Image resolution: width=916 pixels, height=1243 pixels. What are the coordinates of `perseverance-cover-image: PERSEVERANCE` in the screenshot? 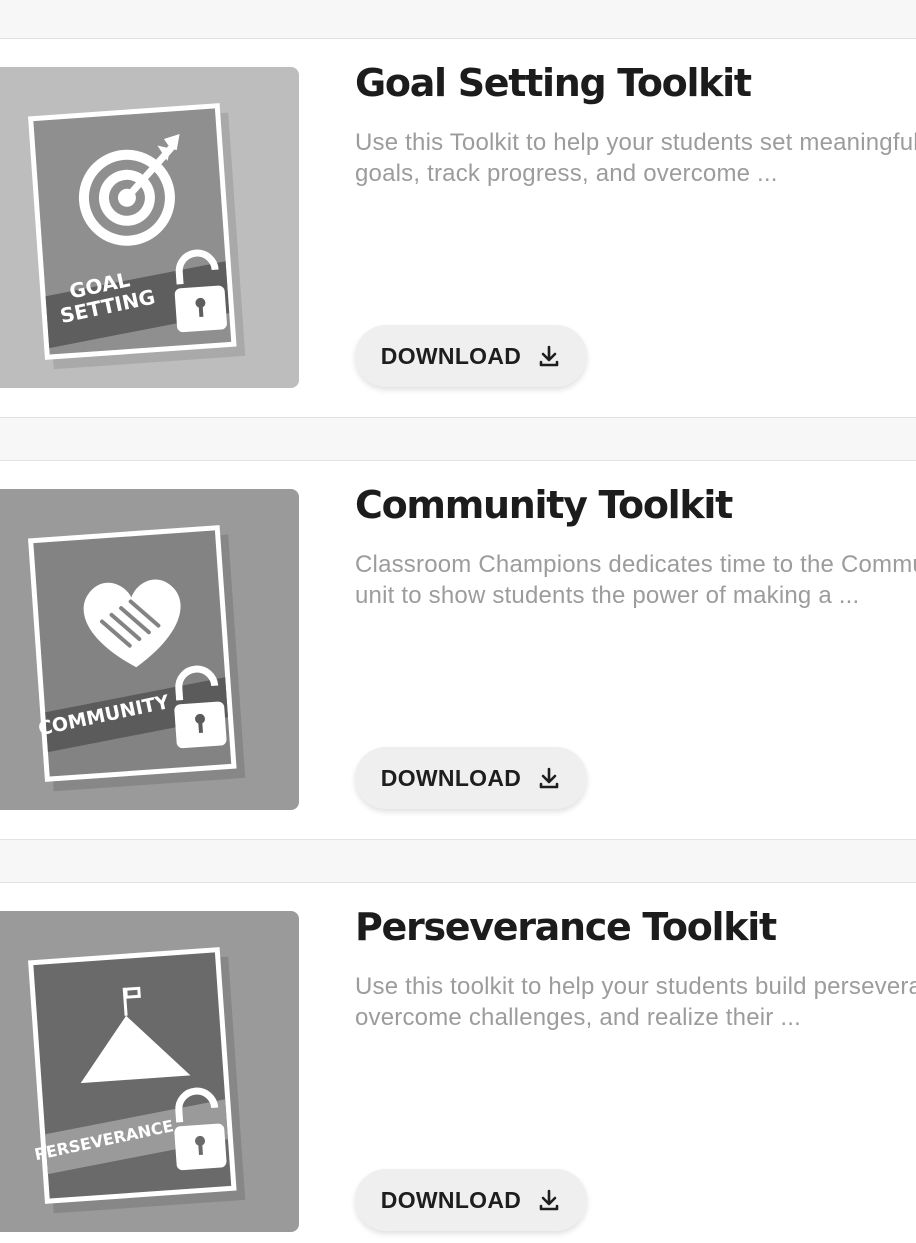 It's located at (137, 1080).